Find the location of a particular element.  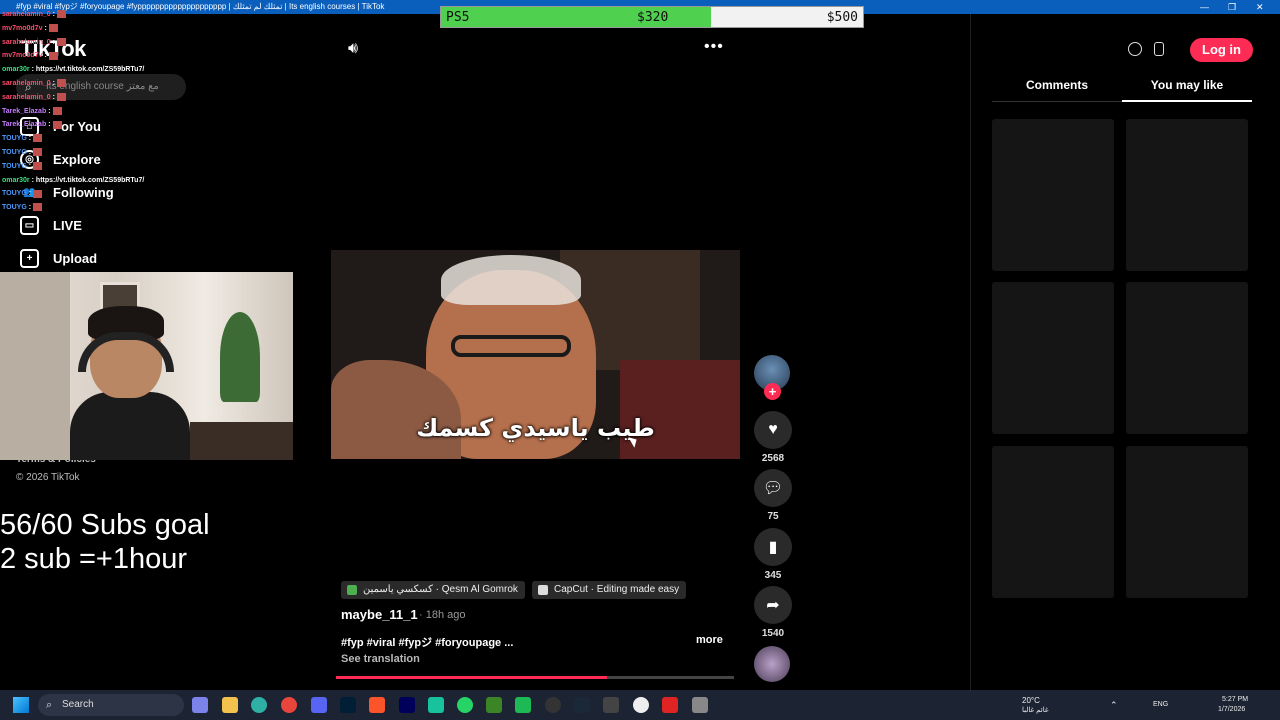

minimize-icon: — is located at coordinates (1204, 7).